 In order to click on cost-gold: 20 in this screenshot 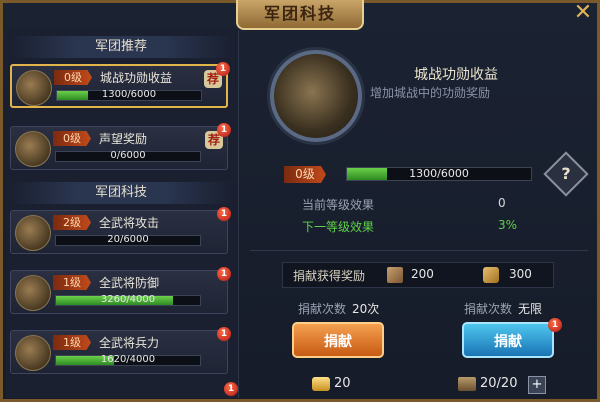, I will do `click(331, 383)`.